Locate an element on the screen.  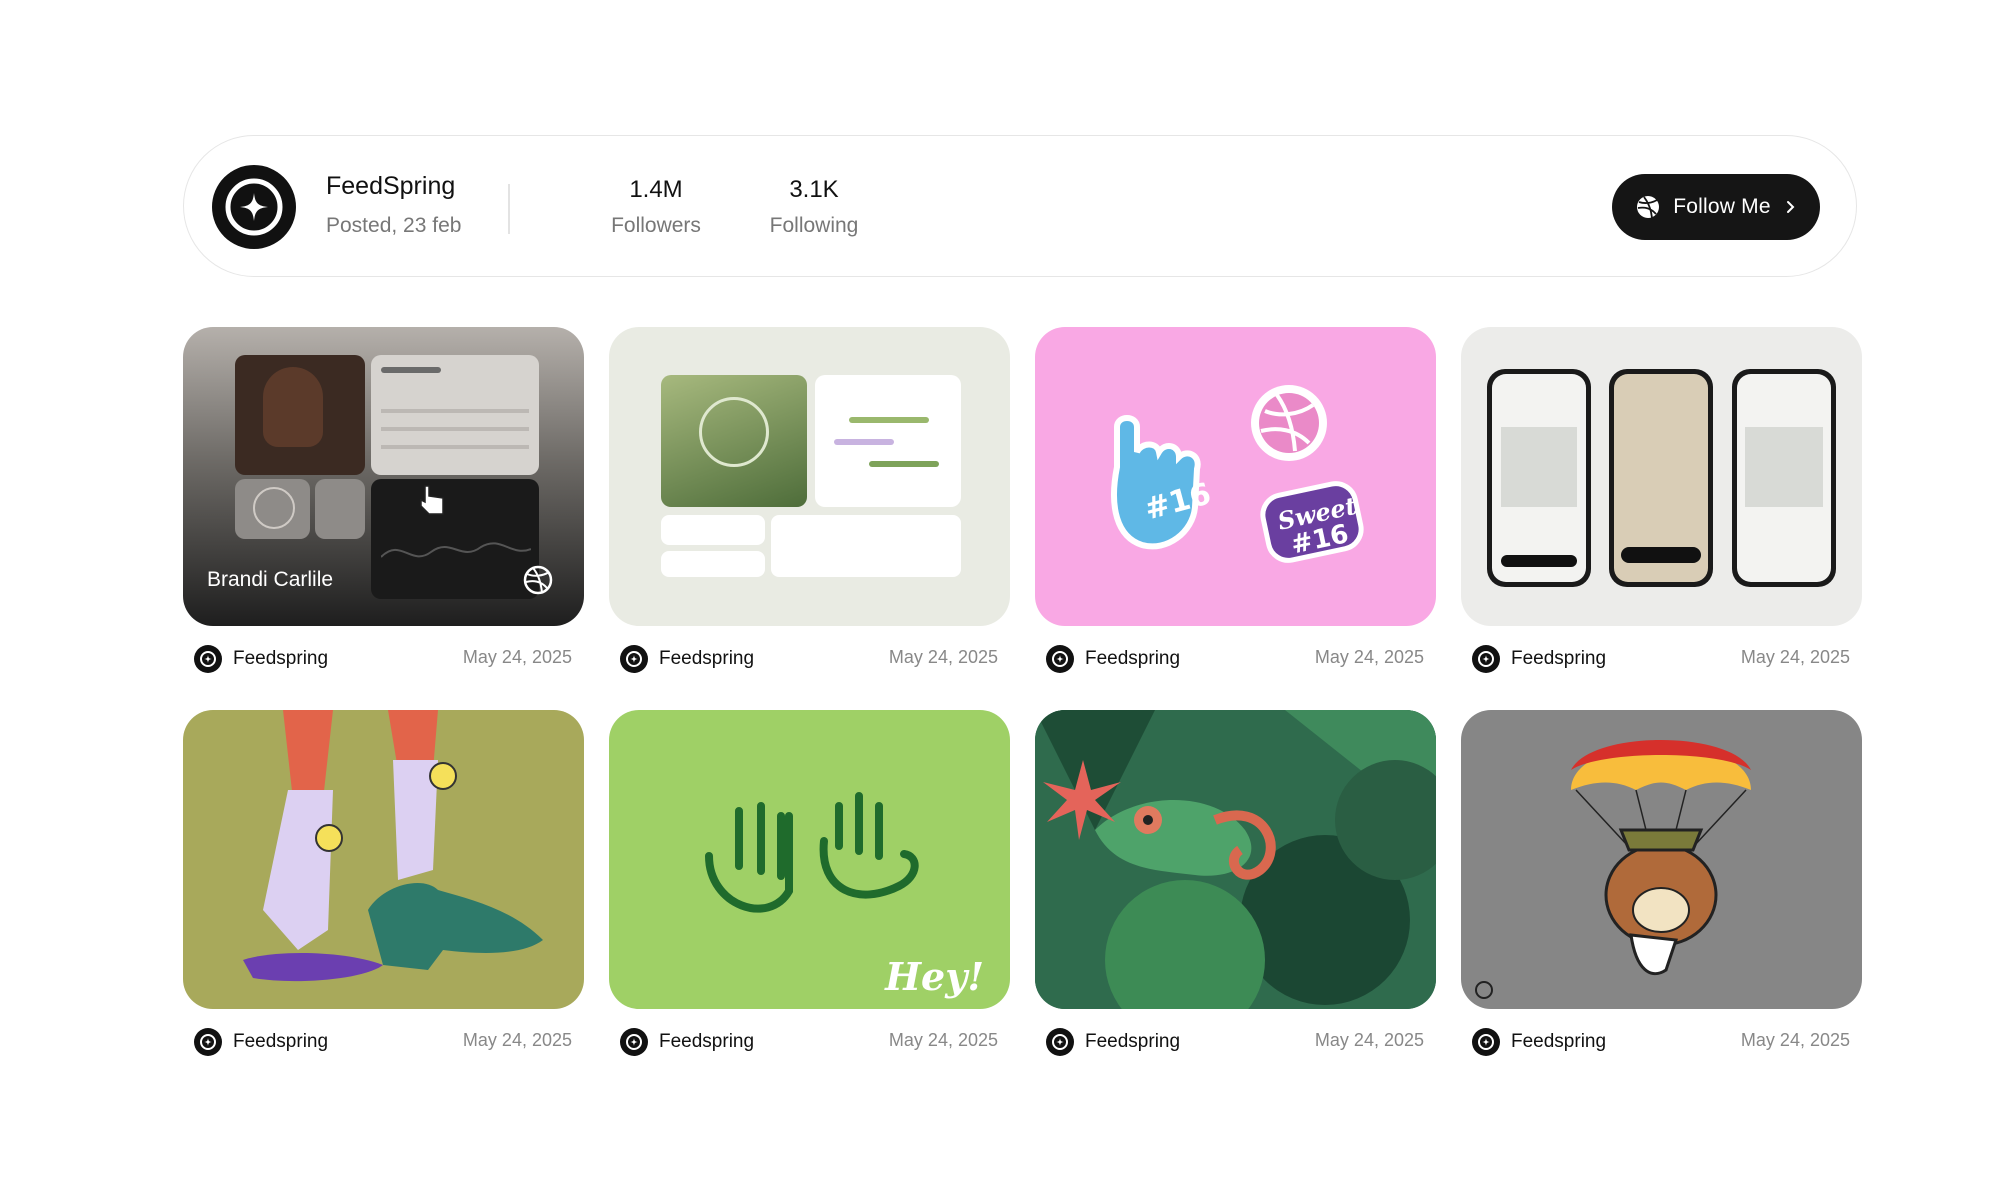
following-count: 3.1K is located at coordinates (814, 189).